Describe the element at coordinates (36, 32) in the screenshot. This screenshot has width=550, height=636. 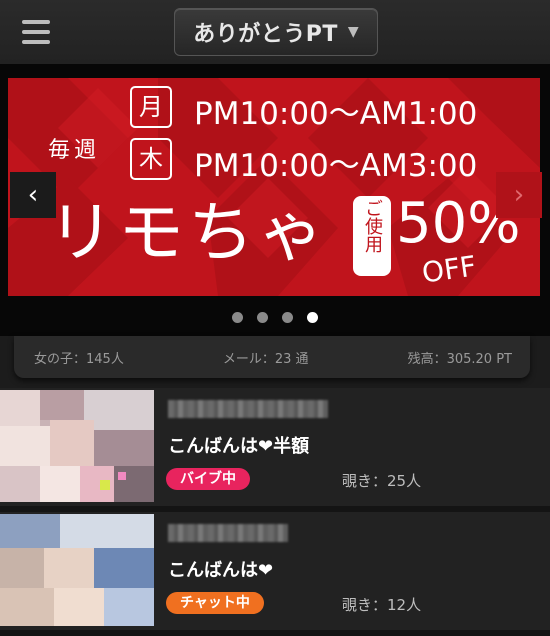
I see `hamburger-menu-icon` at that location.